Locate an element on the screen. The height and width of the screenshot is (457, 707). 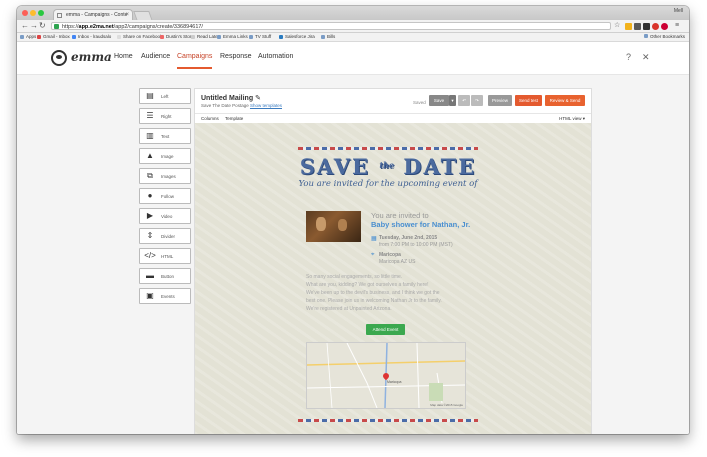
bookmark-emma-links: Emma Links is located at coordinates (232, 37).